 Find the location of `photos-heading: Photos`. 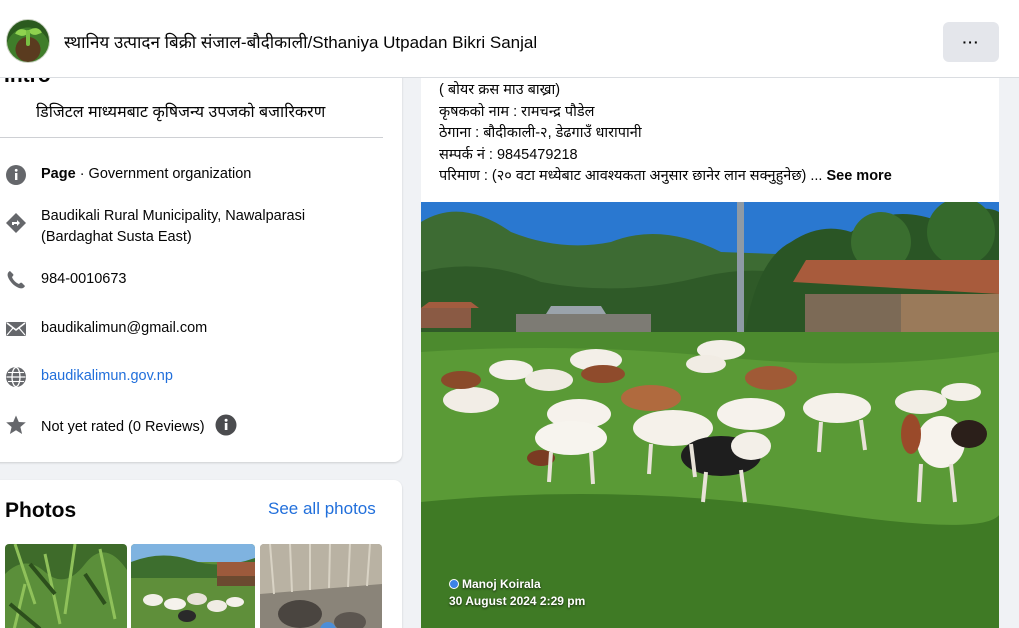

photos-heading: Photos is located at coordinates (41, 510).